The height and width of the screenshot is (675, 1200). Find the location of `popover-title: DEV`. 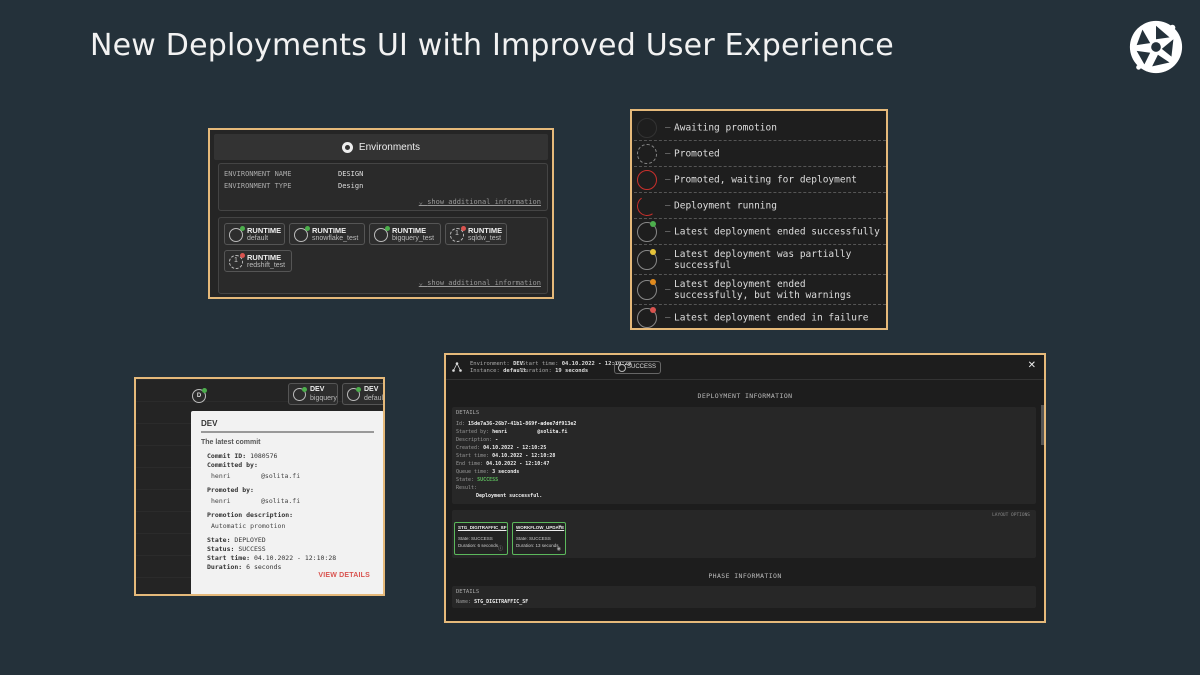

popover-title: DEV is located at coordinates (209, 423).